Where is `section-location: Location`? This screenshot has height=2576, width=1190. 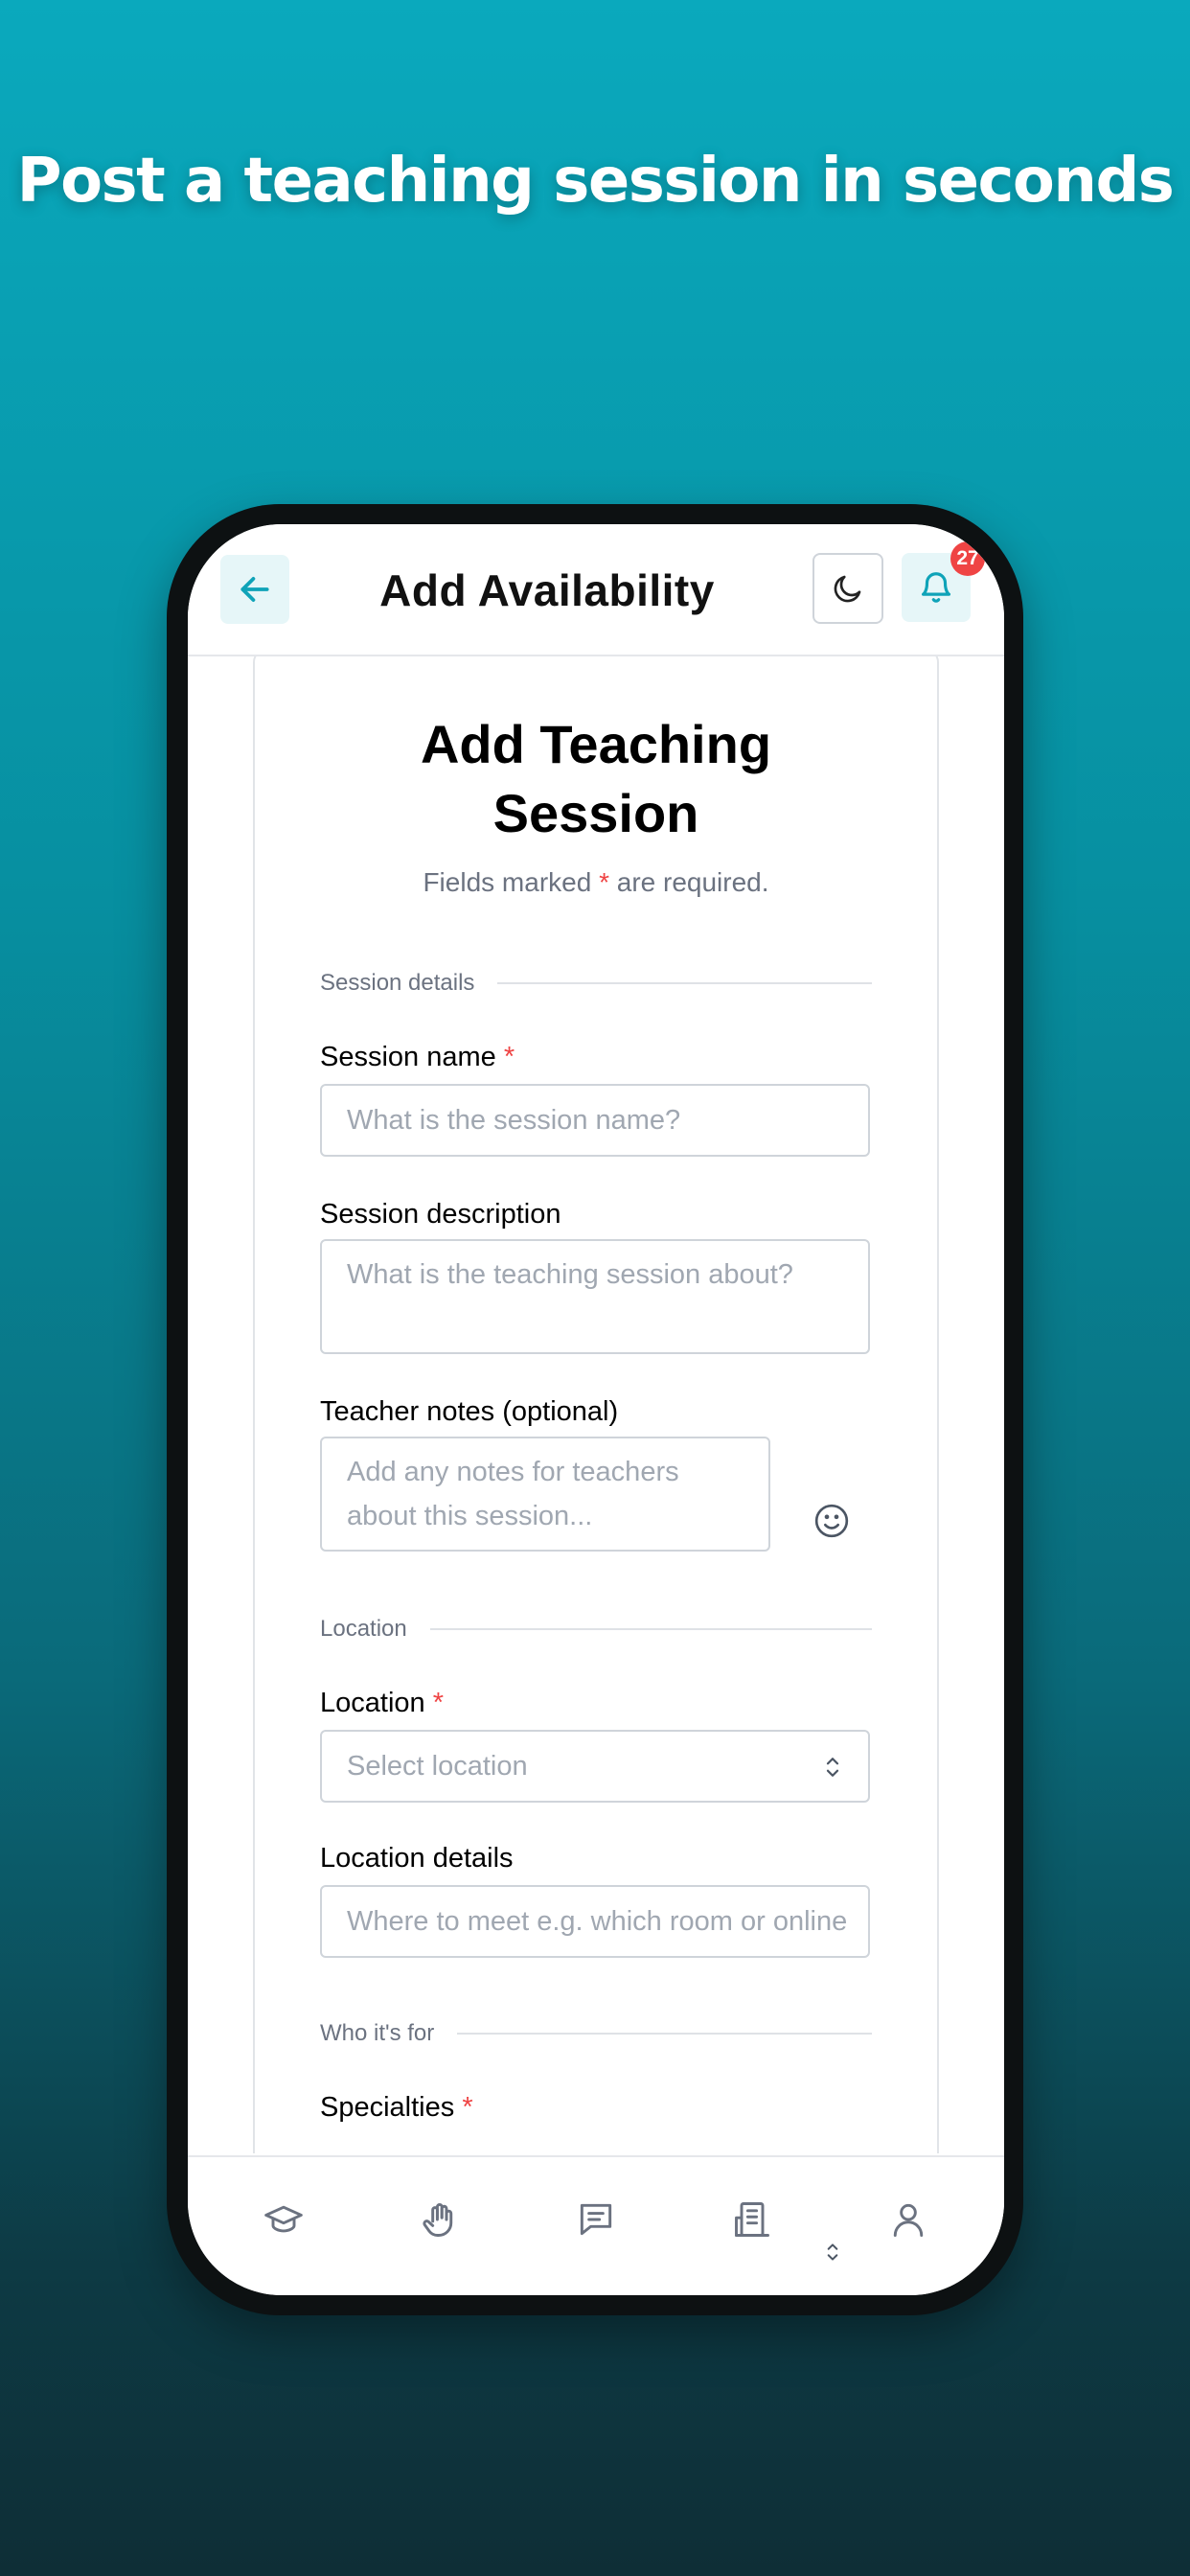 section-location: Location is located at coordinates (596, 1629).